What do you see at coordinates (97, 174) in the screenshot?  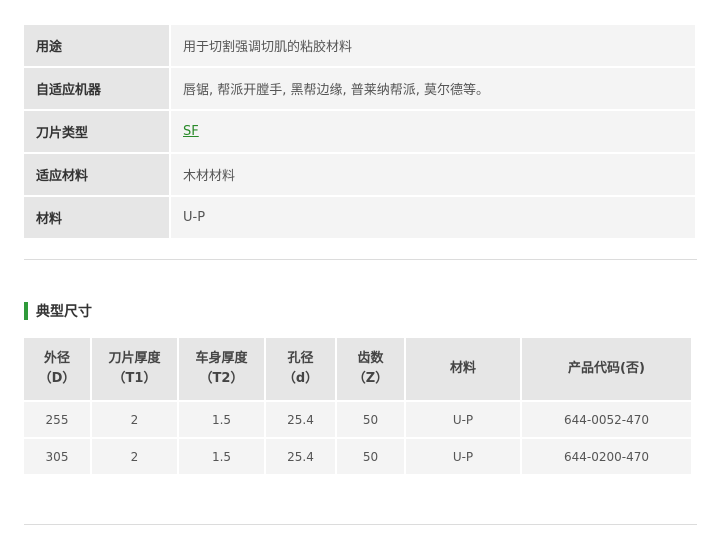 I see `spec-label: 适应材料` at bounding box center [97, 174].